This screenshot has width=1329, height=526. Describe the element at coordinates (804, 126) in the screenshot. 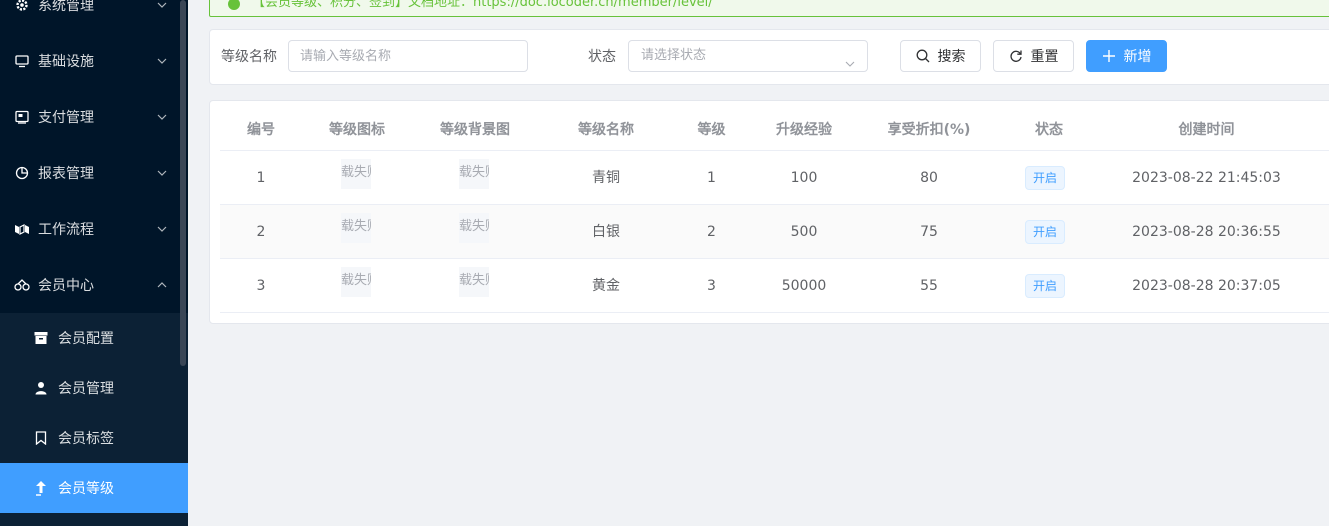

I see `col-header-exp: 升级经验` at that location.